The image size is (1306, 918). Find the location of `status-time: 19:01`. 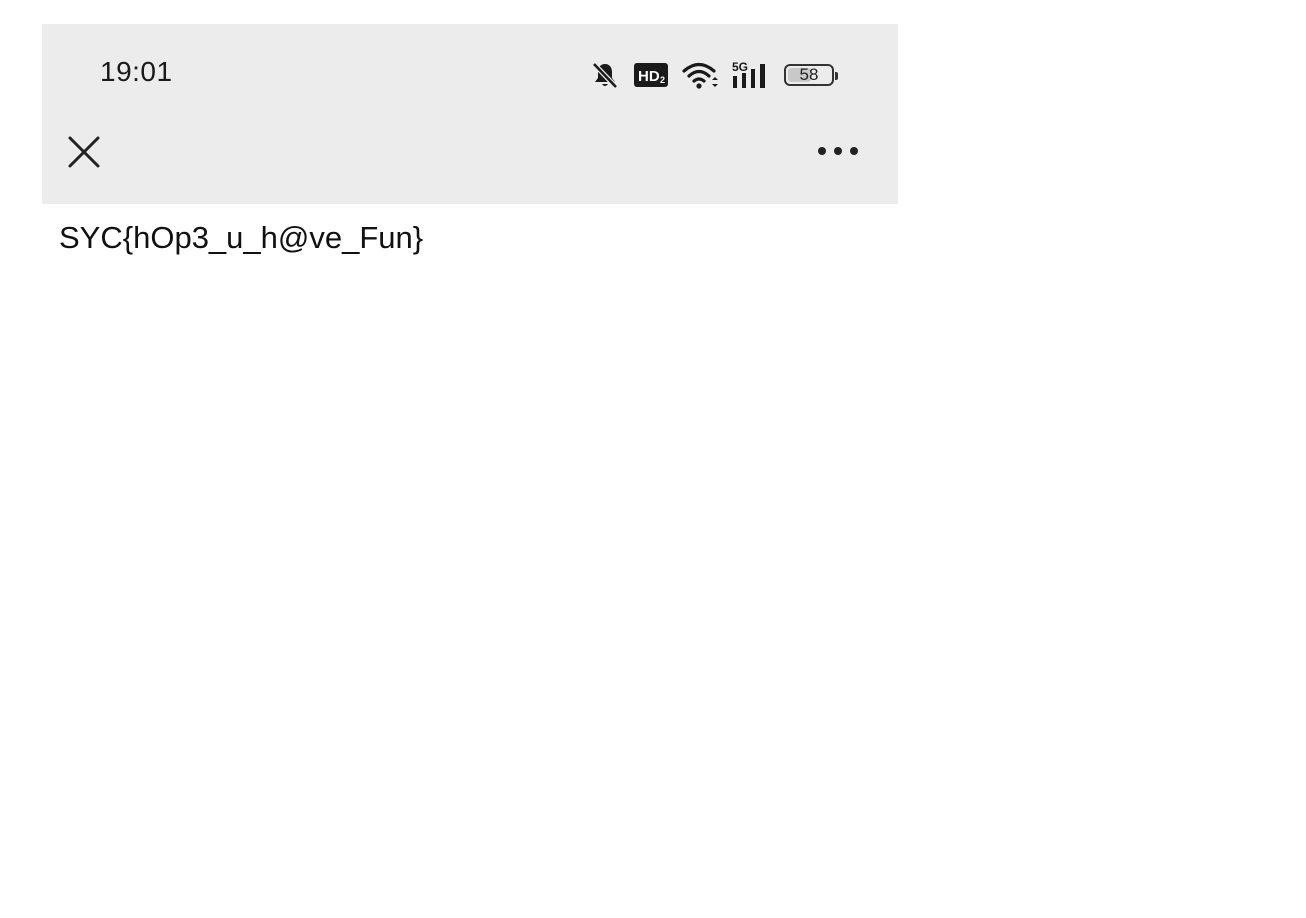

status-time: 19:01 is located at coordinates (136, 71).